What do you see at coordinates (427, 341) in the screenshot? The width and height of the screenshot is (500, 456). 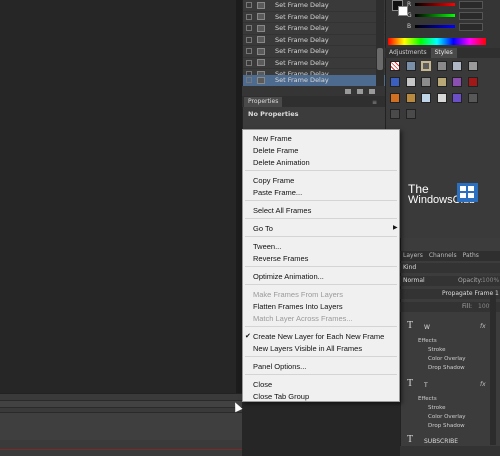 I see `effects-label: Effects` at bounding box center [427, 341].